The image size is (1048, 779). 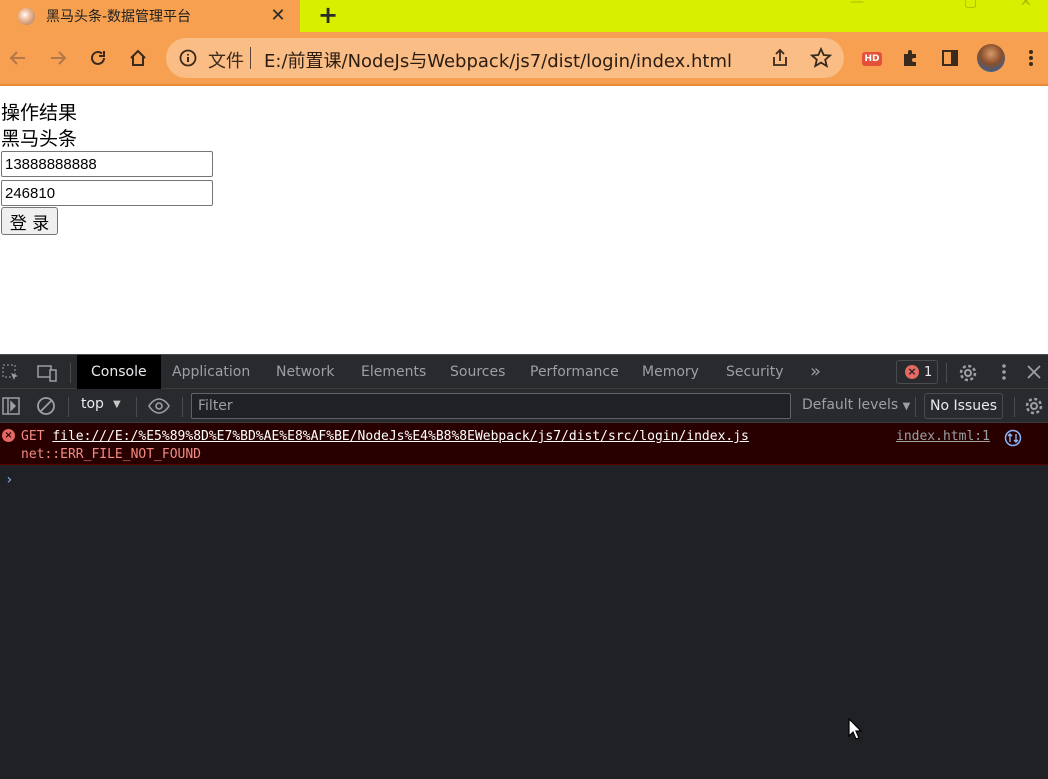 I want to click on new-tab-button: +, so click(x=328, y=16).